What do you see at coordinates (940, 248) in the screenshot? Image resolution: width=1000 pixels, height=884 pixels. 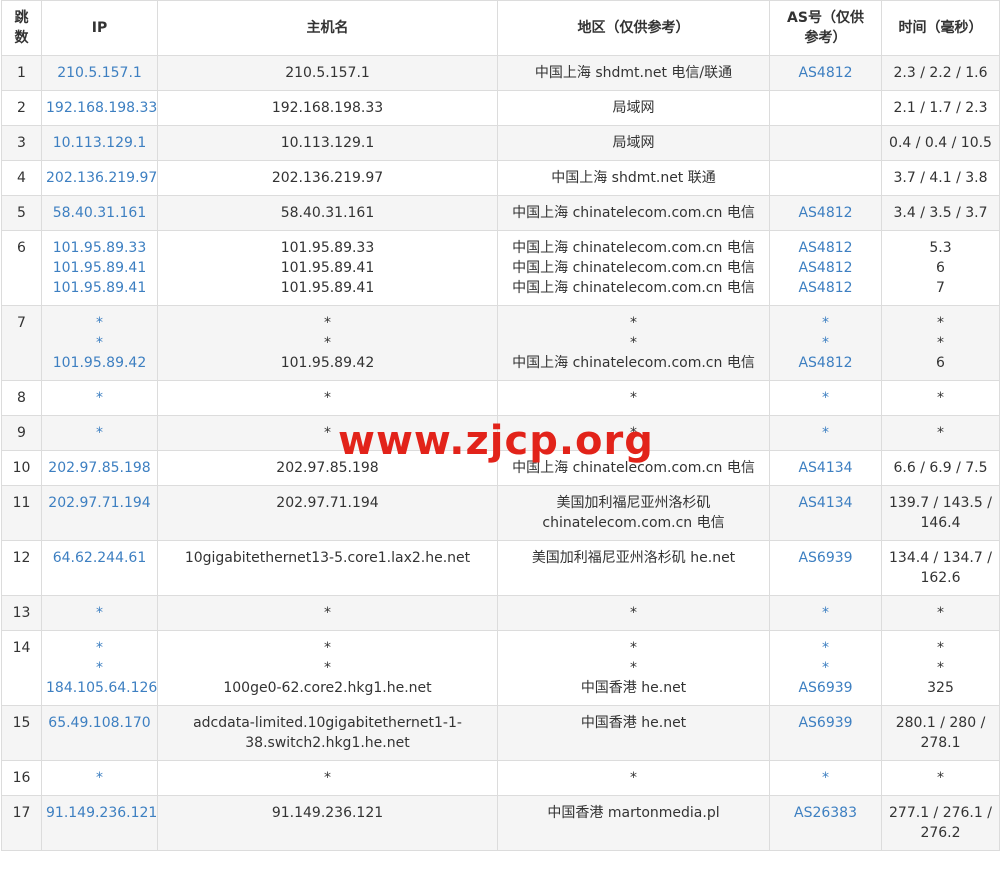 I see `time-text: 5.3` at bounding box center [940, 248].